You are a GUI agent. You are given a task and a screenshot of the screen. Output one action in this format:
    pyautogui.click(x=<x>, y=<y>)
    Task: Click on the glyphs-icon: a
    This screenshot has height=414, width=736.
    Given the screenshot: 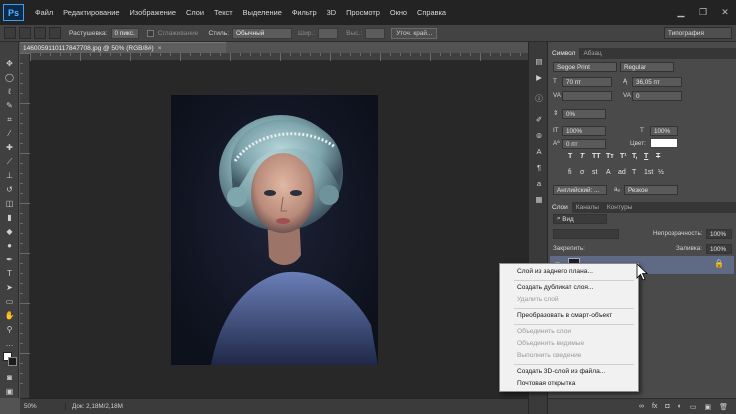 What is the action you would take?
    pyautogui.click(x=539, y=183)
    